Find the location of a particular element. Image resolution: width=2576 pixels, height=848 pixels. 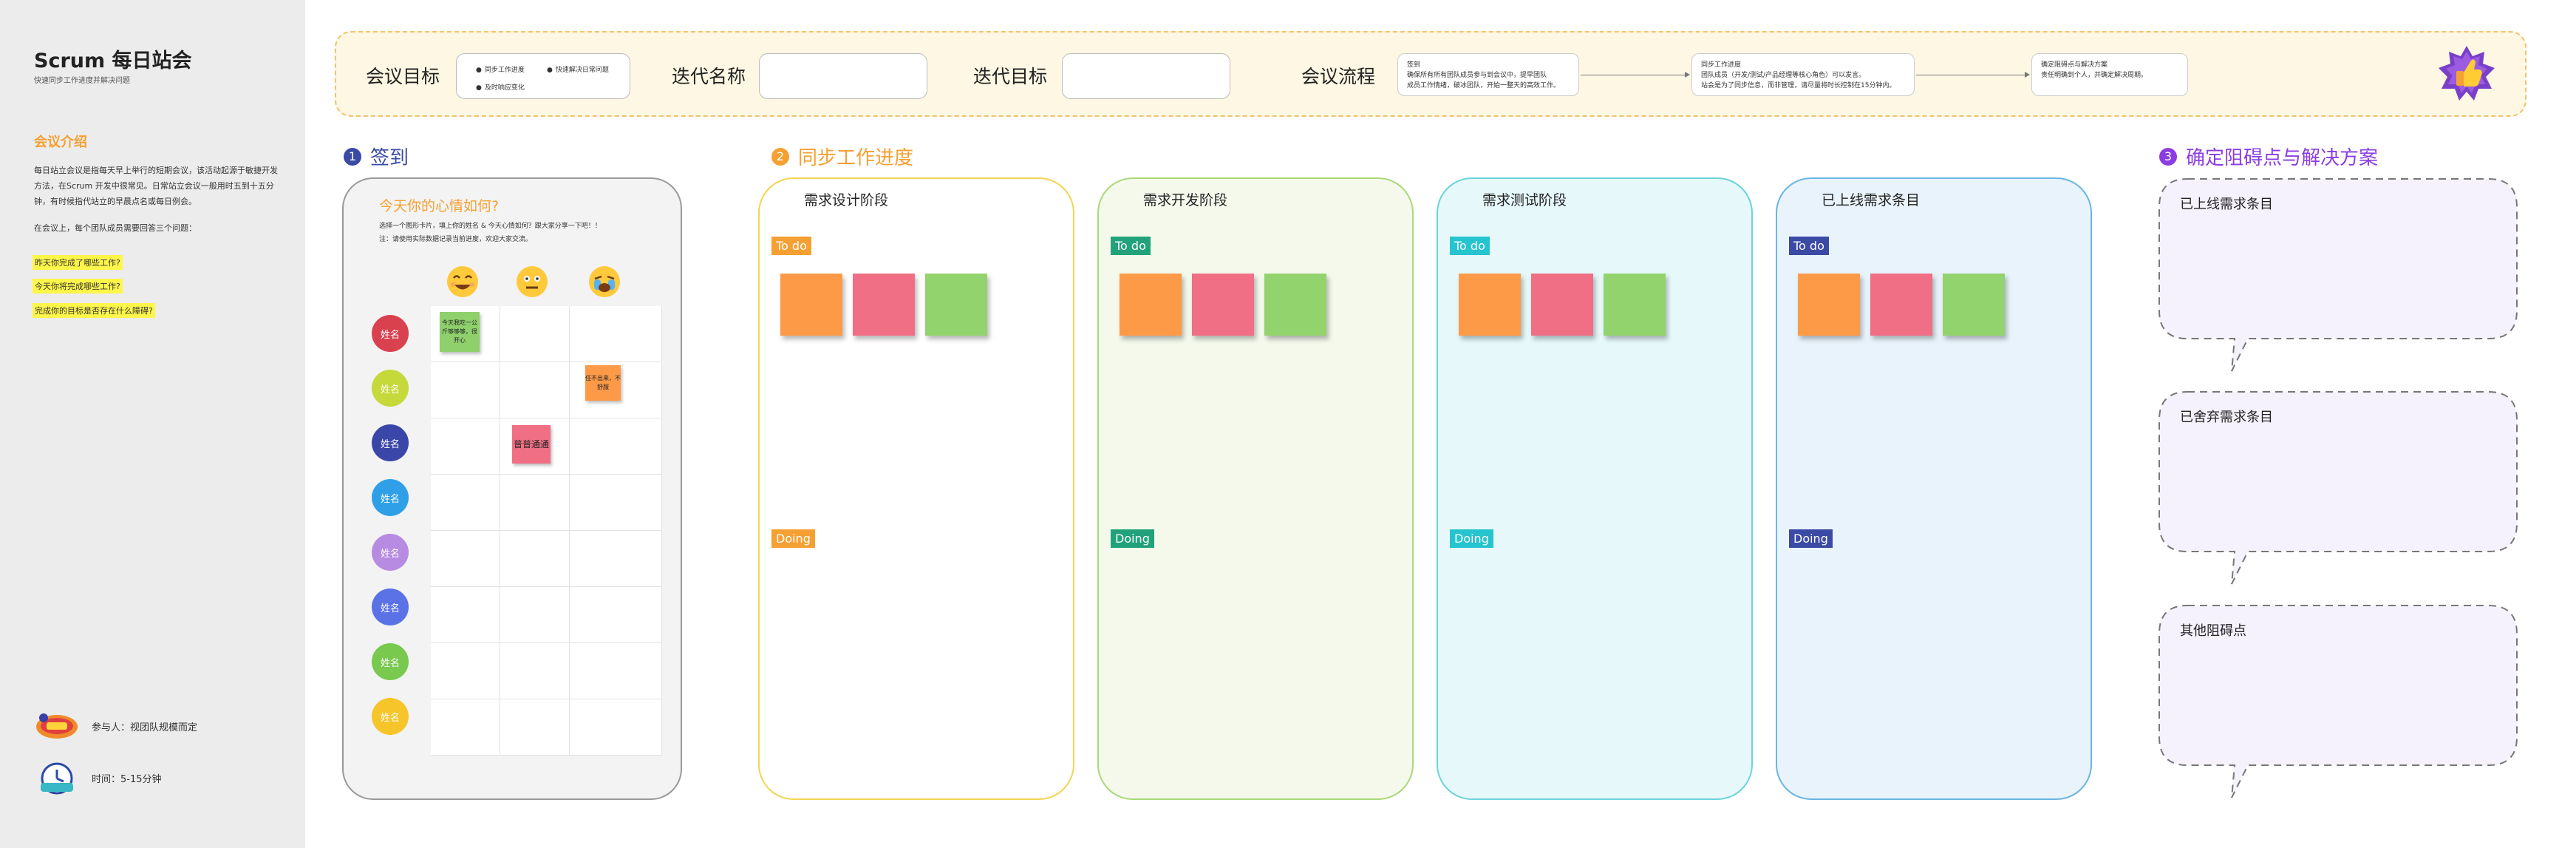

checkin-section-title: 1 签到 is located at coordinates (376, 156).